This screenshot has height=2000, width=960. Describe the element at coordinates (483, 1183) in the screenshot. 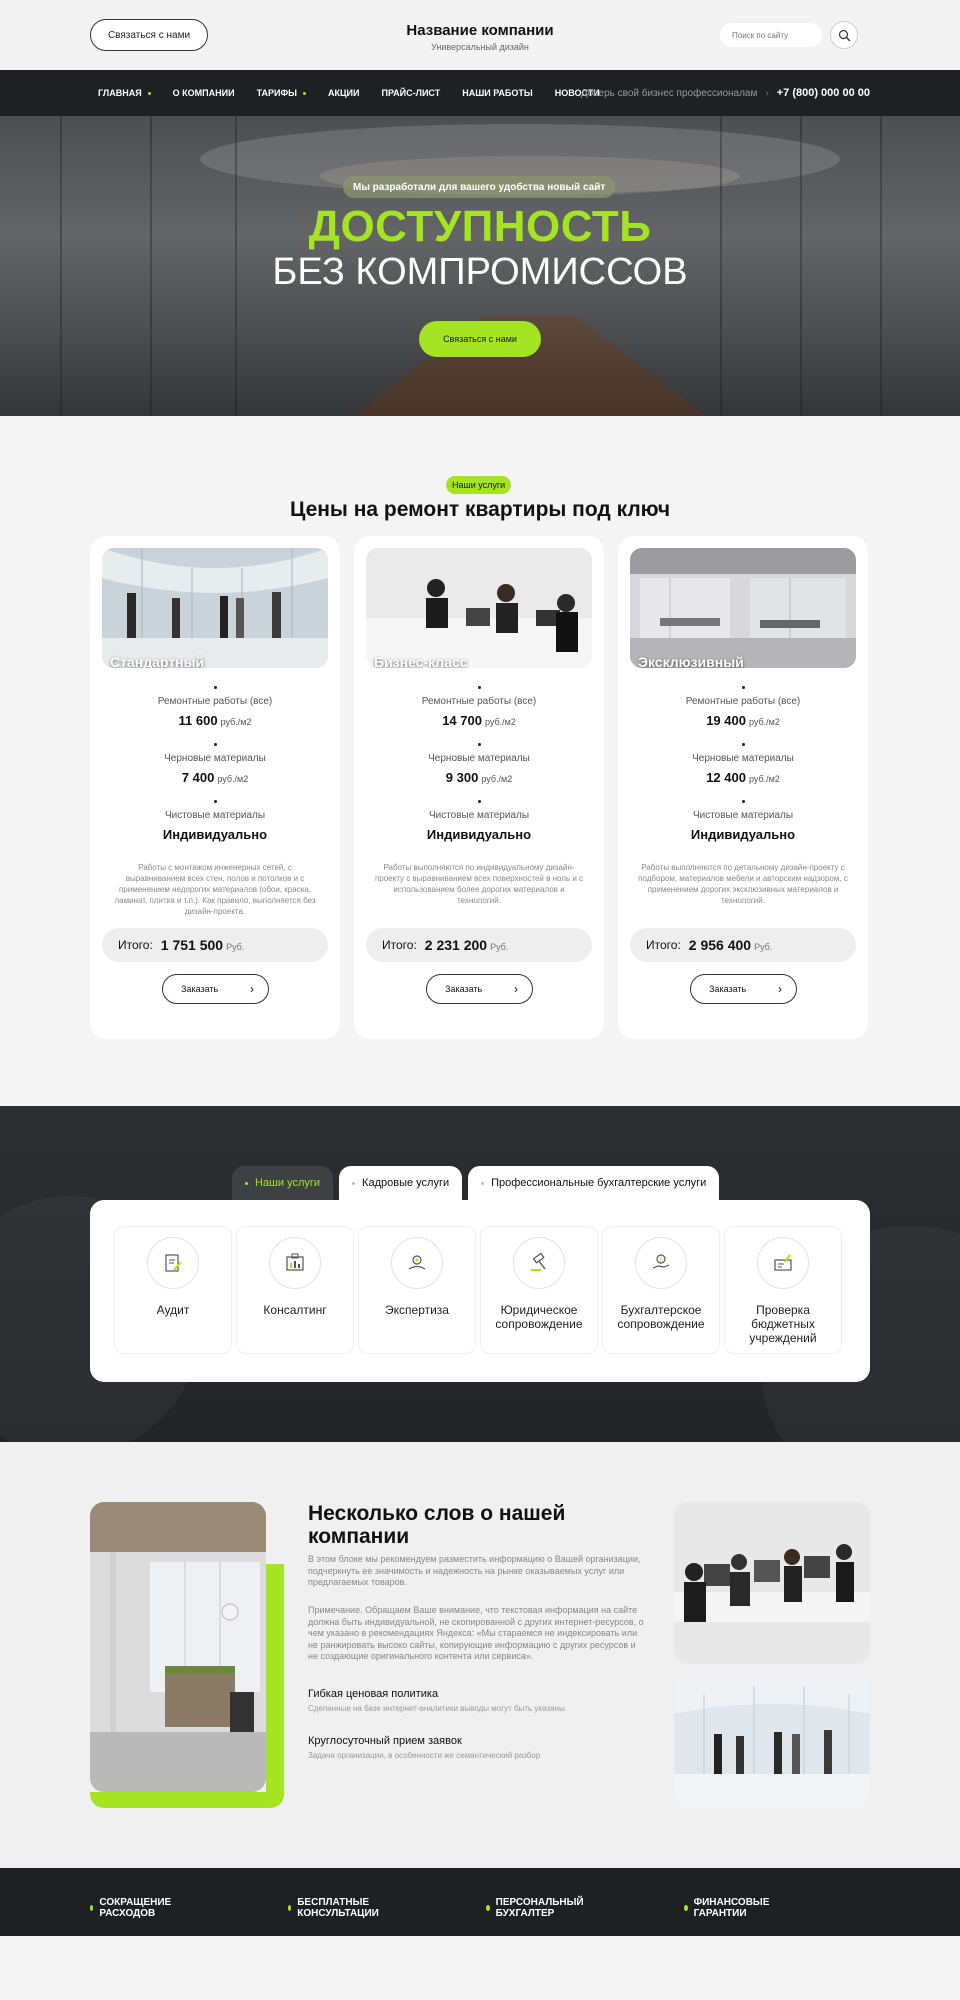

I see `tab-dot-icon` at that location.